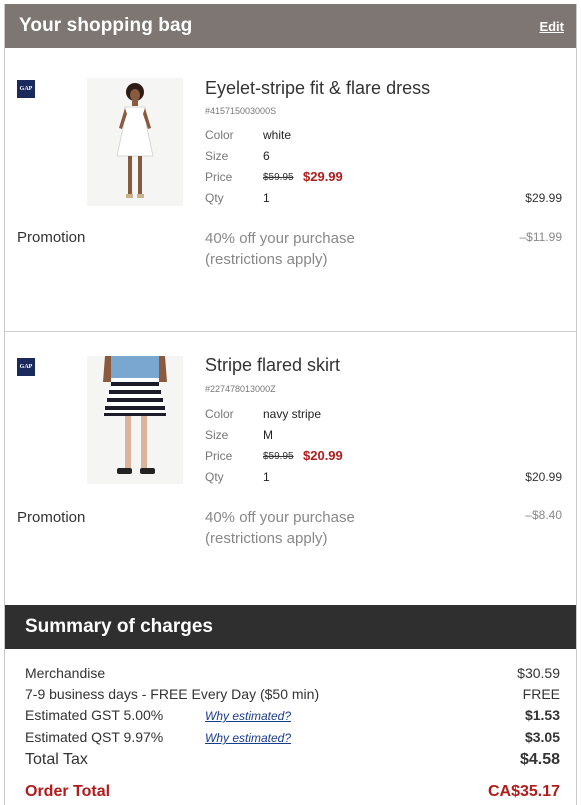  I want to click on summary-header: Summary of charges, so click(290, 627).